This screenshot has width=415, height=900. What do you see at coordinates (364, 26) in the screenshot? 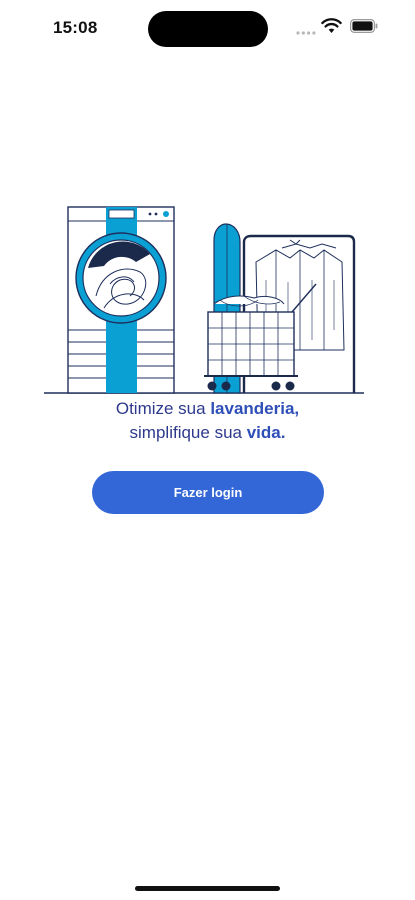
I see `battery-icon` at bounding box center [364, 26].